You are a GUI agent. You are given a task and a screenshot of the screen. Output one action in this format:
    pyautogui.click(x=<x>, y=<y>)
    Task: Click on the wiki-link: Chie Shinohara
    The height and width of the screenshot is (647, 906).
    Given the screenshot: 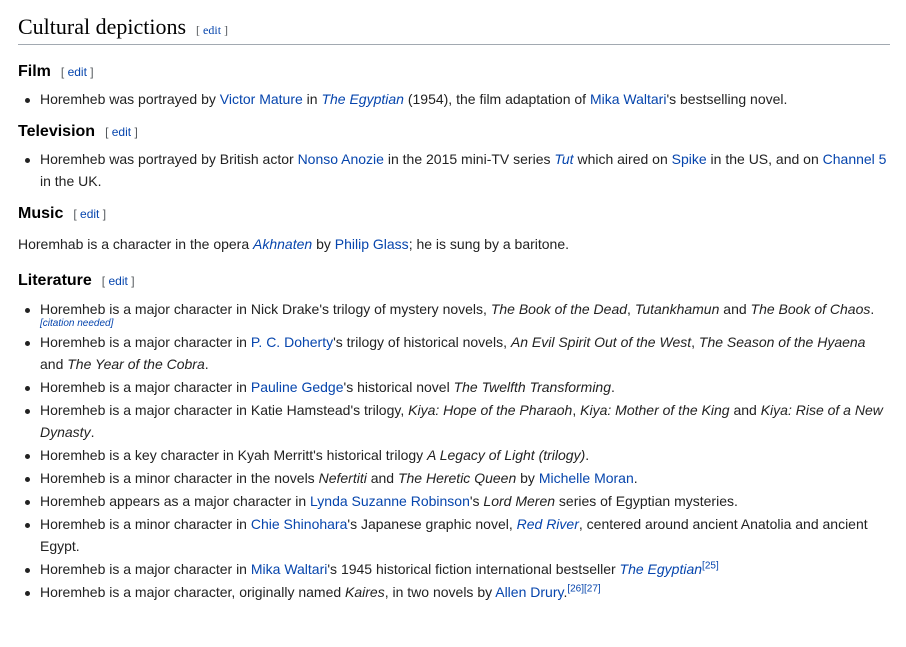 What is the action you would take?
    pyautogui.click(x=299, y=524)
    